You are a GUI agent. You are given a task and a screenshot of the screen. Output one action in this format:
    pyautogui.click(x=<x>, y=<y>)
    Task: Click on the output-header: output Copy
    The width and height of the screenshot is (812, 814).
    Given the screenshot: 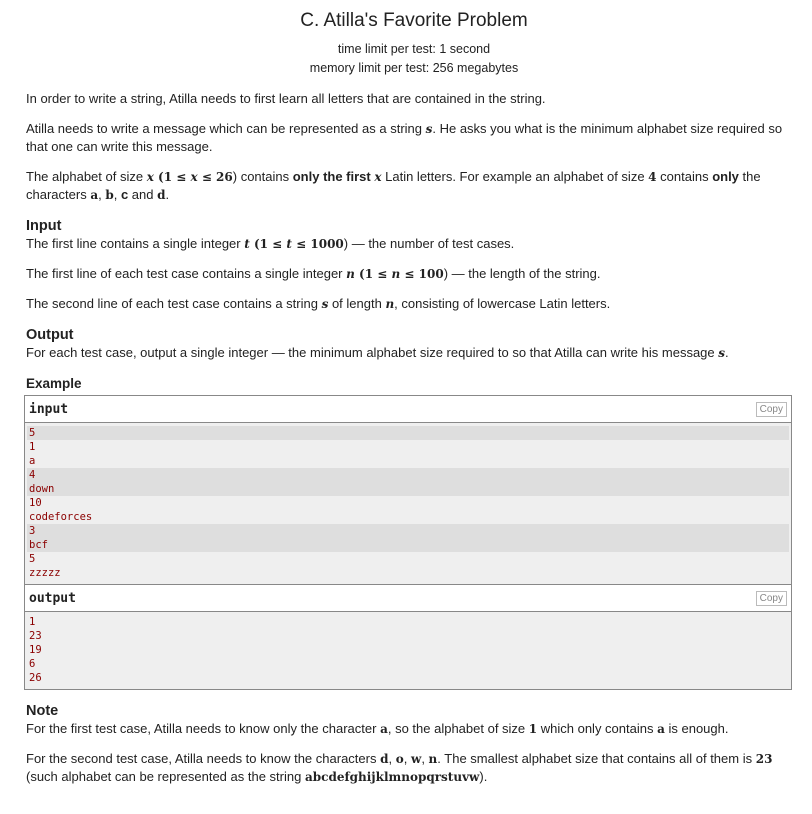 What is the action you would take?
    pyautogui.click(x=408, y=598)
    